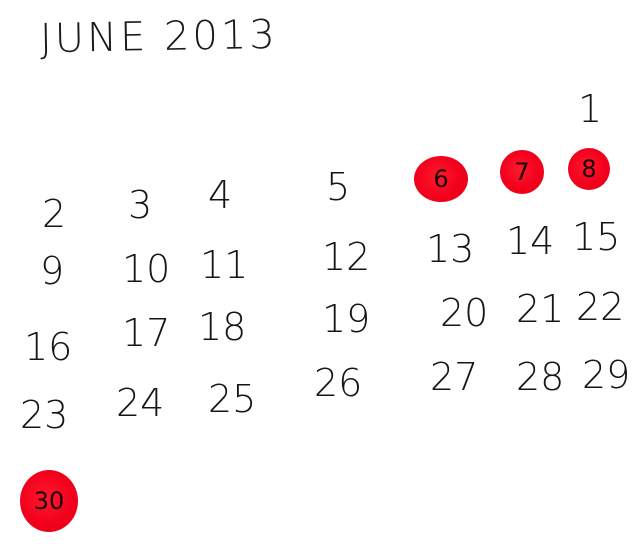 The width and height of the screenshot is (640, 549). What do you see at coordinates (530, 241) in the screenshot?
I see `day-14: 14` at bounding box center [530, 241].